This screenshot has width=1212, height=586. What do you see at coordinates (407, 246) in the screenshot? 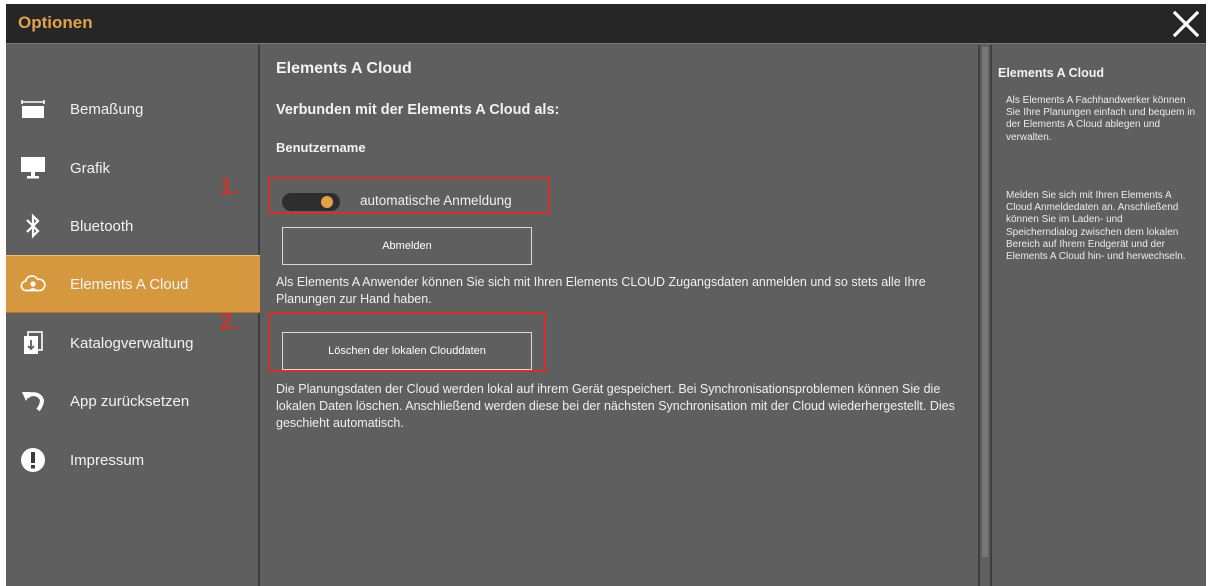
I see `logout-button: Abmelden` at bounding box center [407, 246].